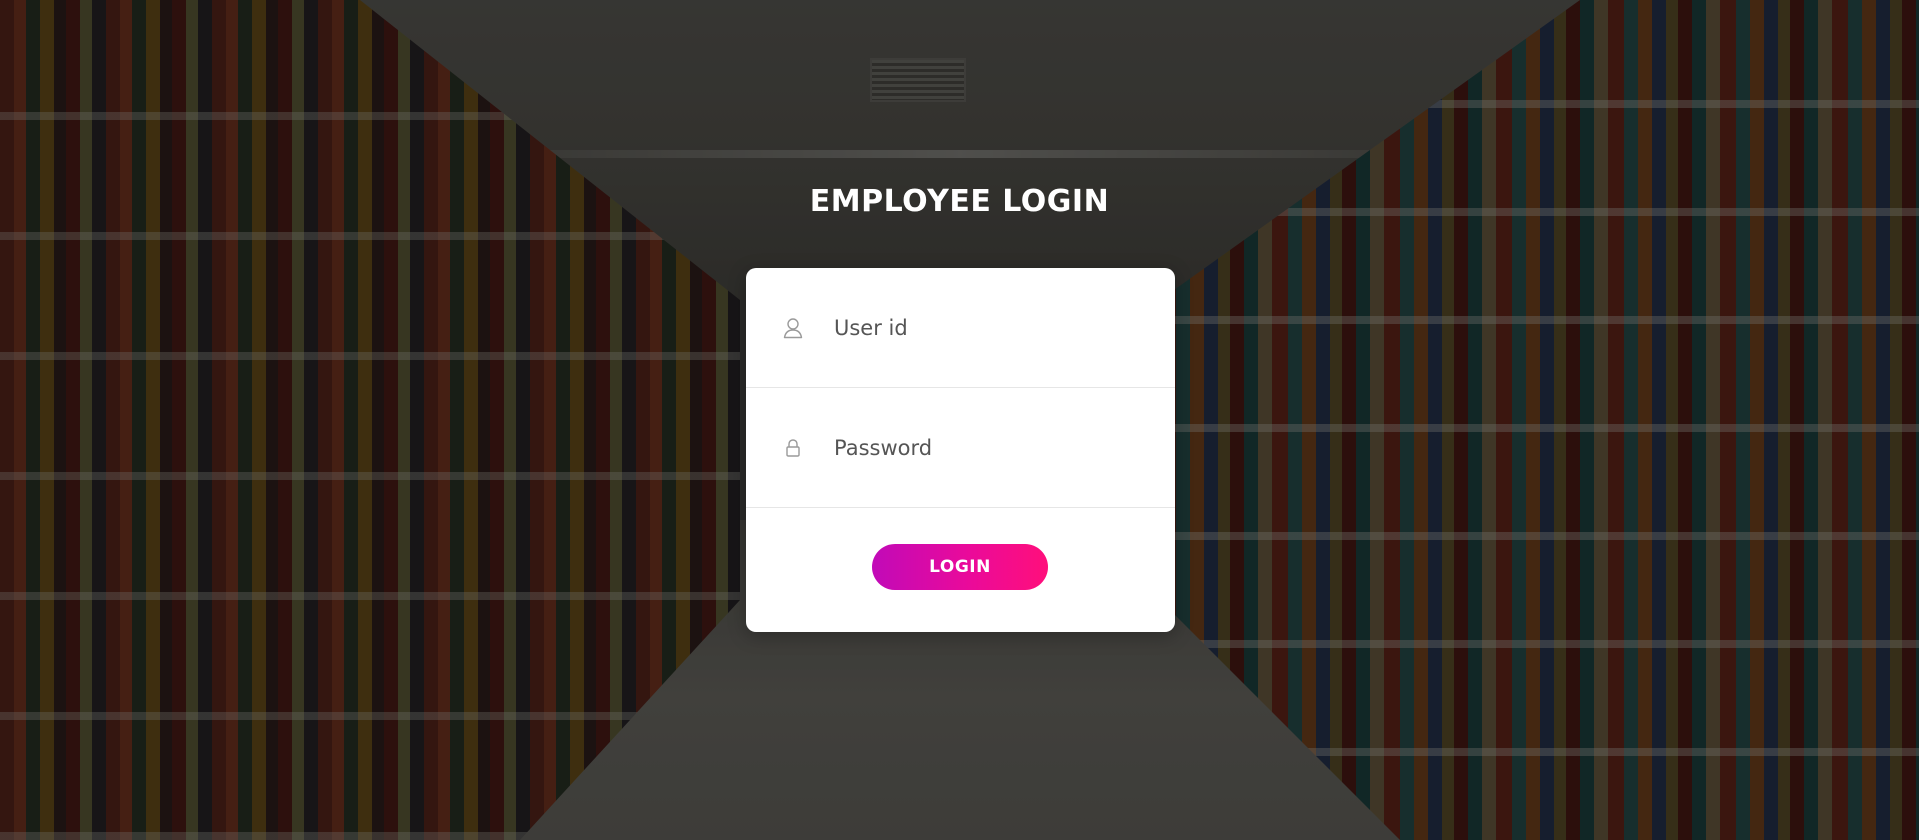 Image resolution: width=1919 pixels, height=840 pixels. What do you see at coordinates (960, 567) in the screenshot?
I see `login-button: LOGIN` at bounding box center [960, 567].